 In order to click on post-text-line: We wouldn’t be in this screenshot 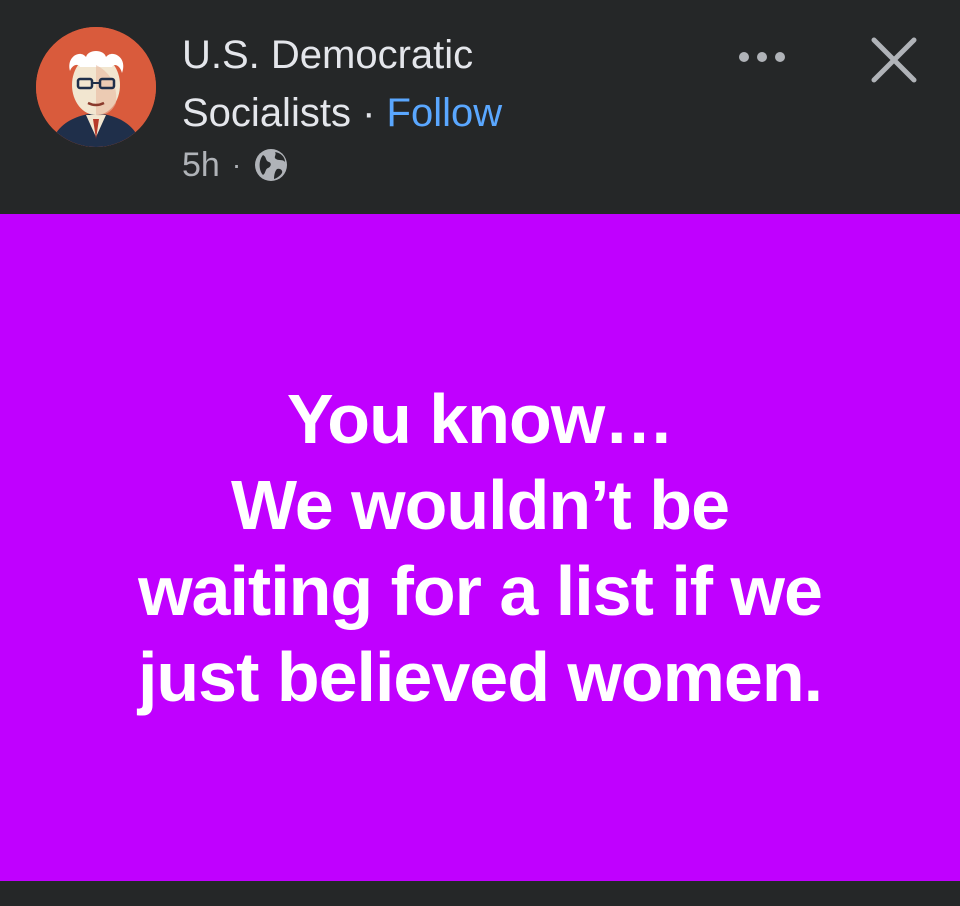, I will do `click(480, 504)`.